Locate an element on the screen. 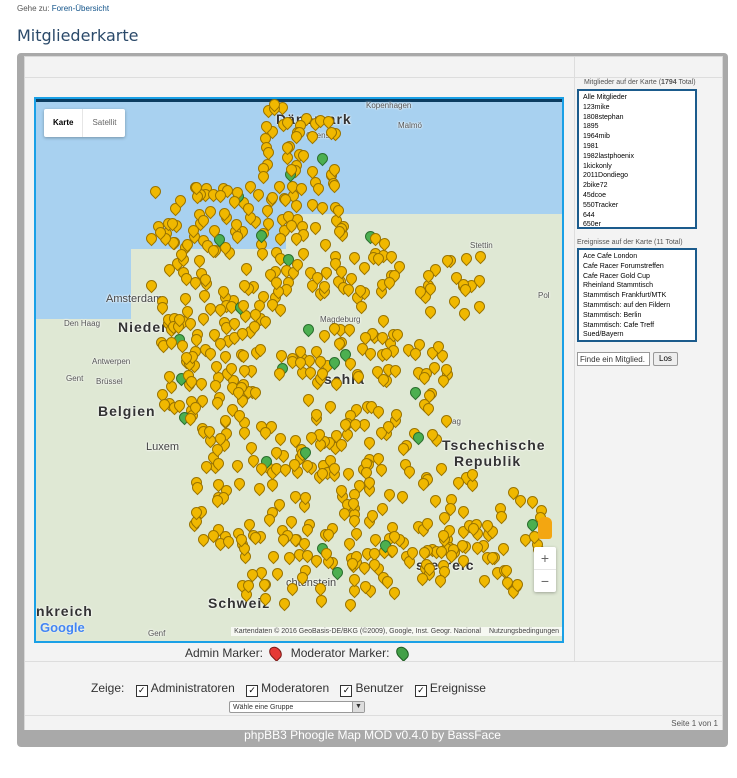 This screenshot has height=778, width=737. event-option: Sued/Bayern is located at coordinates (637, 335).